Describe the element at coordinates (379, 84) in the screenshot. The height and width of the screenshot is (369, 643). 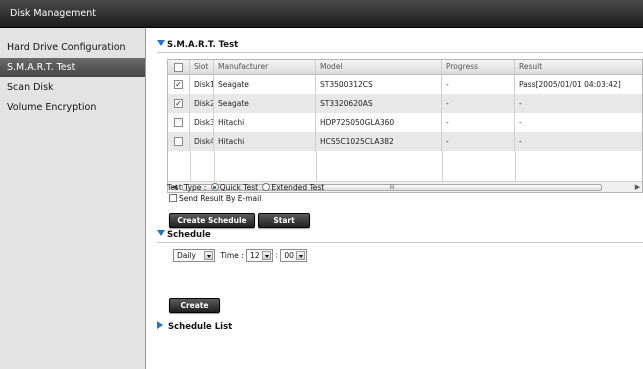
I see `model-cell: ST3500312CS` at that location.